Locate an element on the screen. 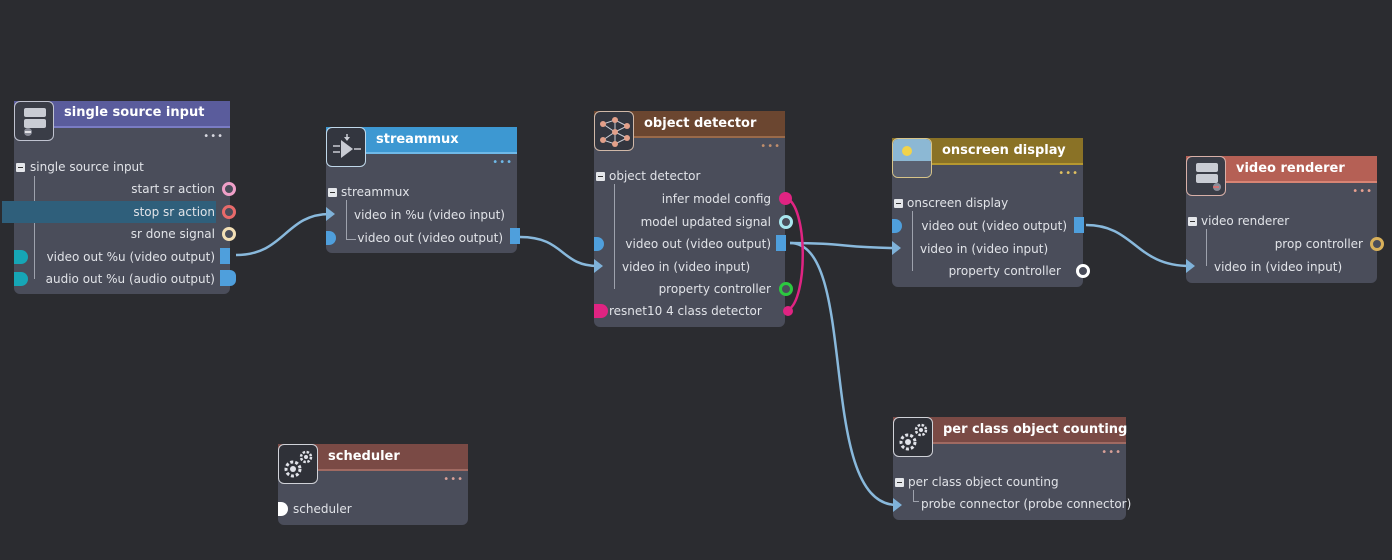  row-stop-sr-action: stop sr action is located at coordinates (174, 212).